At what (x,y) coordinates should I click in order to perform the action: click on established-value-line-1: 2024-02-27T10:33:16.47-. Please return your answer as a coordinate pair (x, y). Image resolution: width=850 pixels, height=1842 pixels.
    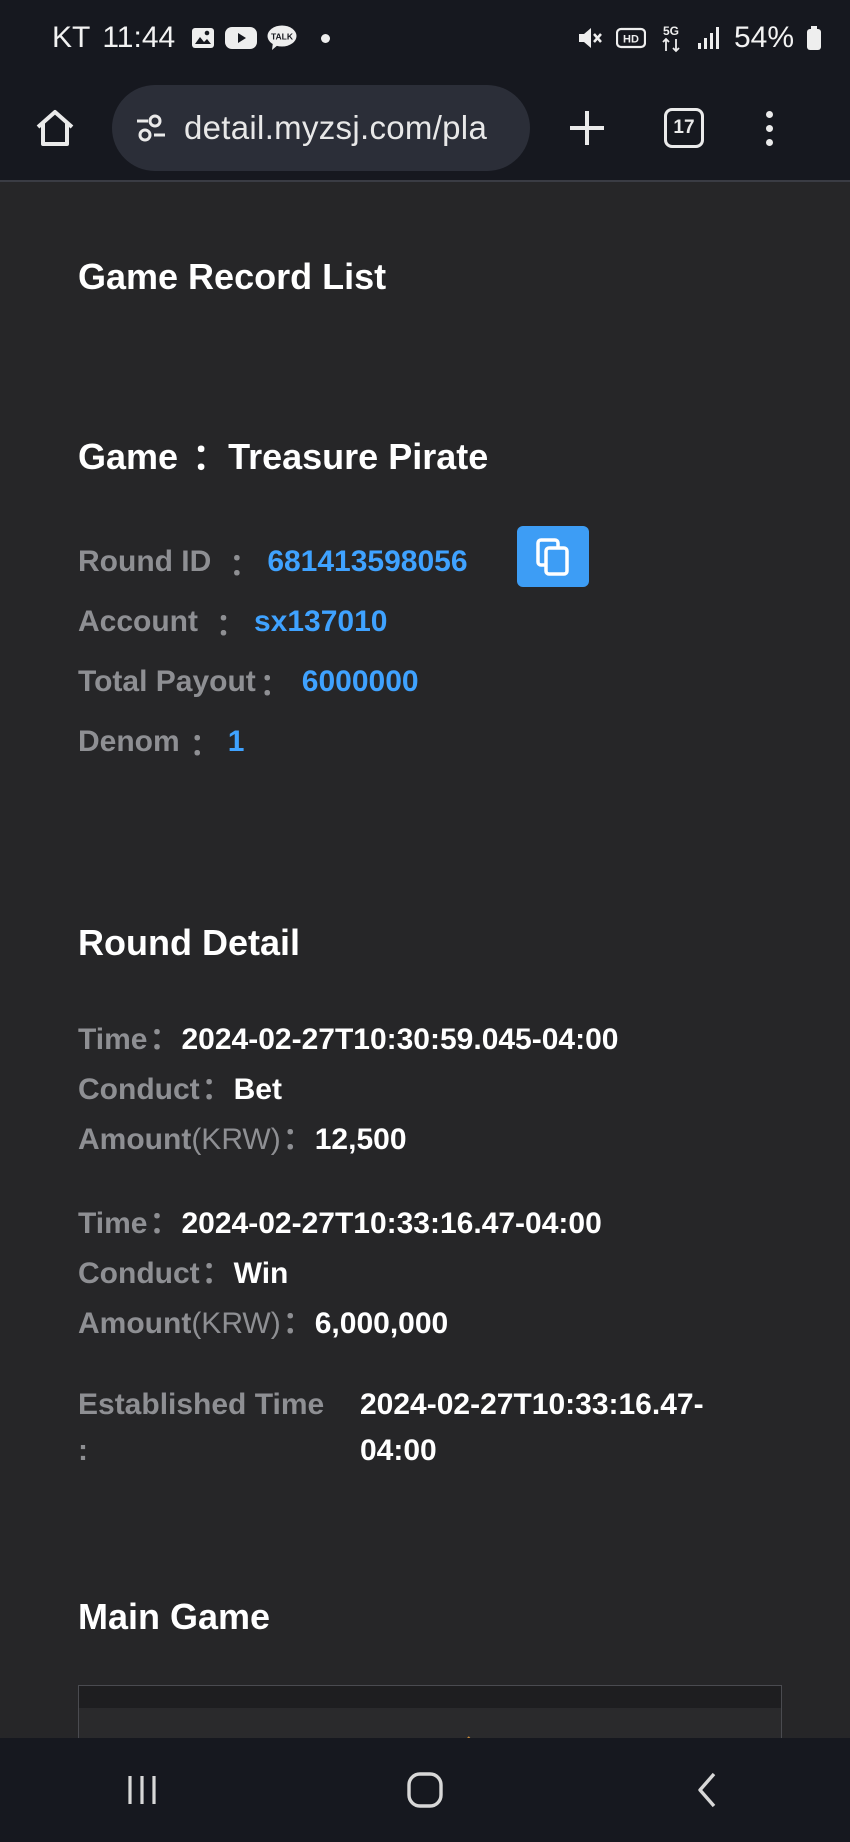
    Looking at the image, I should click on (532, 1404).